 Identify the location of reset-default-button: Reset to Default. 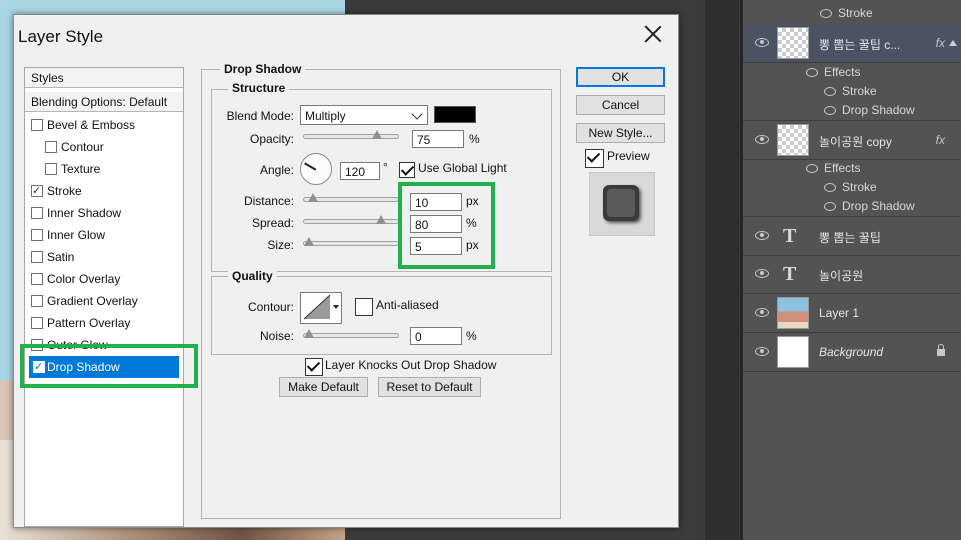
(429, 387).